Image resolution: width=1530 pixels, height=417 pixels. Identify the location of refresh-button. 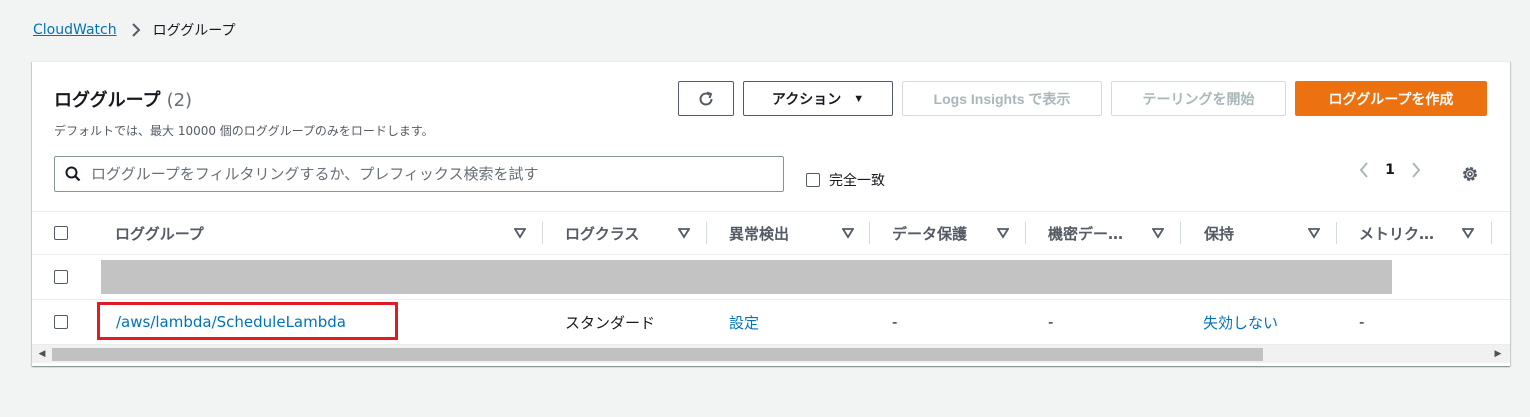
(706, 98).